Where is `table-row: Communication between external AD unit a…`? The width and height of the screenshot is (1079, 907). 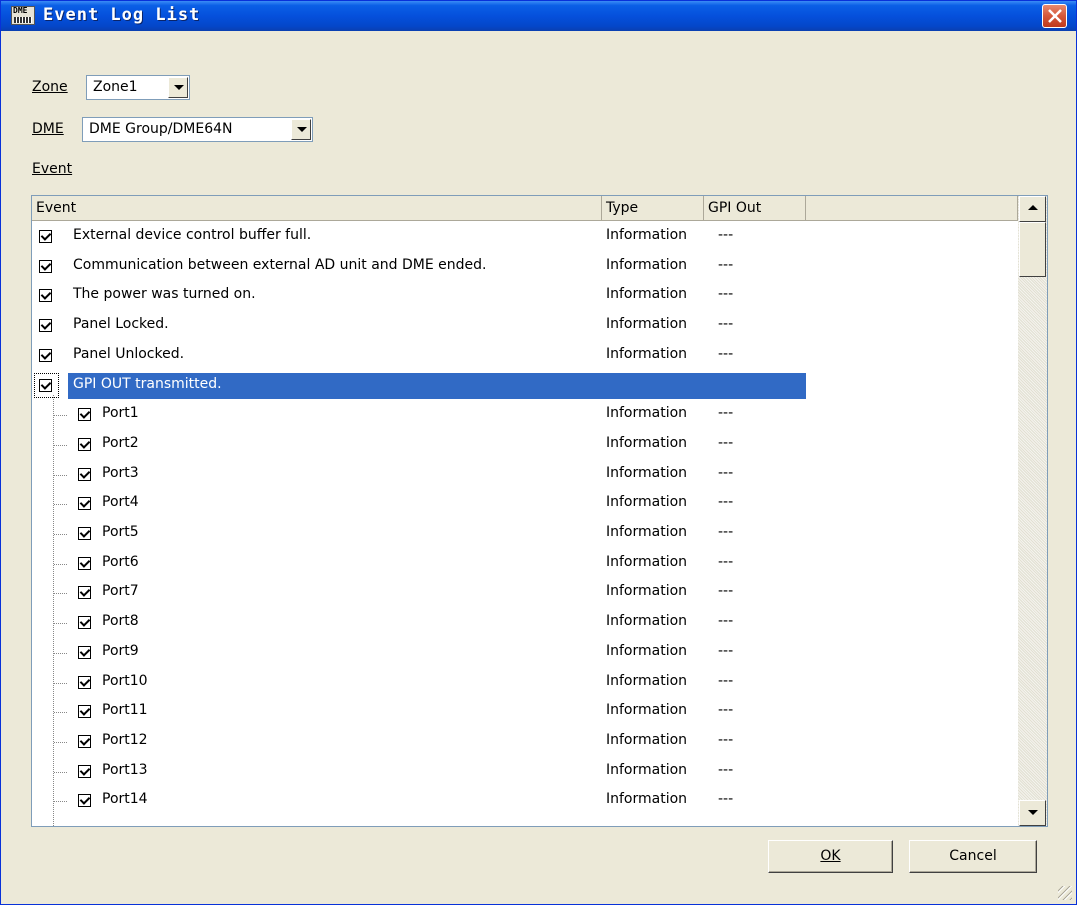 table-row: Communication between external AD unit a… is located at coordinates (525, 267).